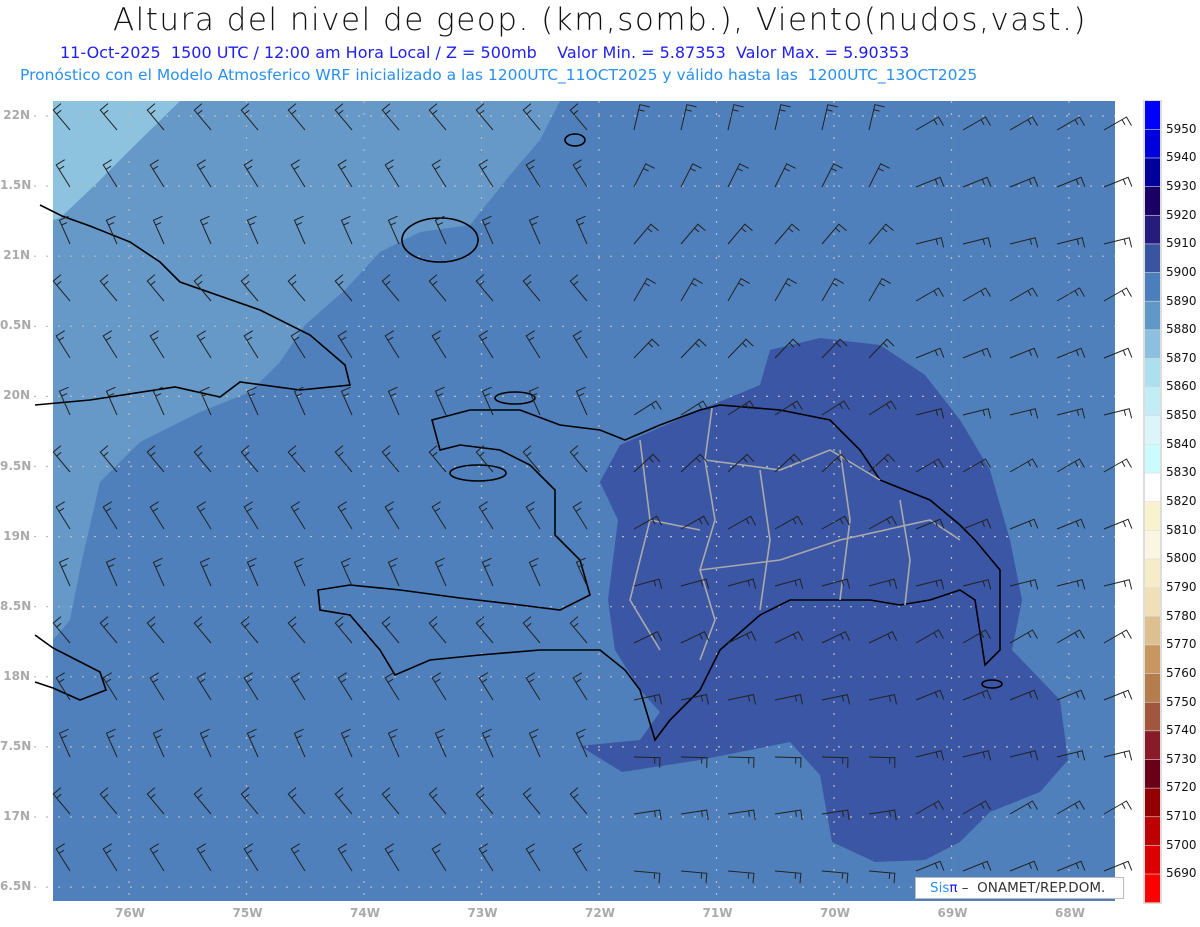  Describe the element at coordinates (1031, 888) in the screenshot. I see `credit-org: – ONAMET/REP.DOM.` at that location.